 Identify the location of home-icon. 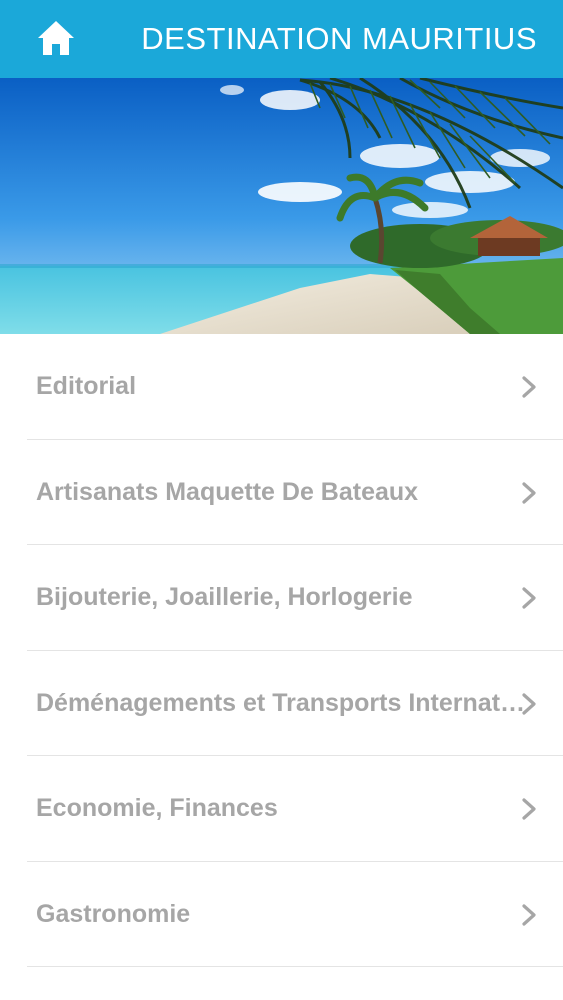
(56, 38).